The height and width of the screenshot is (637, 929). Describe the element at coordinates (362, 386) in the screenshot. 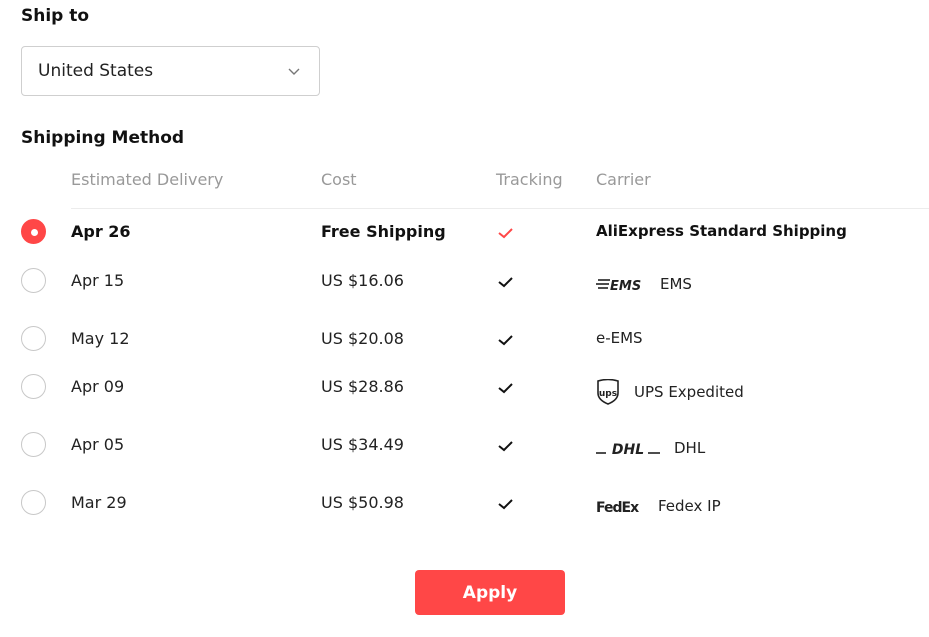

I see `shipping-cost: US $28.86` at that location.